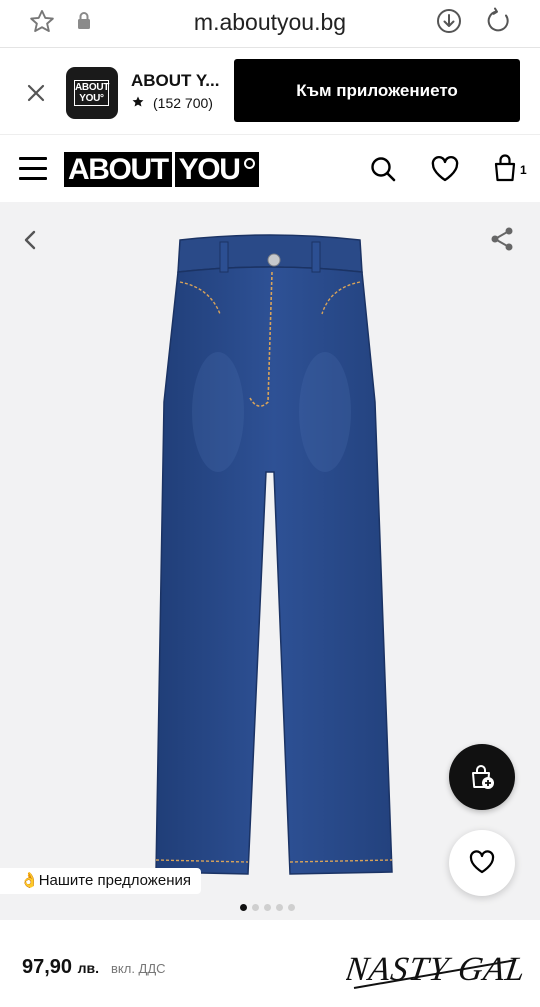 Image resolution: width=540 pixels, height=1007 pixels. What do you see at coordinates (377, 90) in the screenshot?
I see `open-app-button: Към приложението` at bounding box center [377, 90].